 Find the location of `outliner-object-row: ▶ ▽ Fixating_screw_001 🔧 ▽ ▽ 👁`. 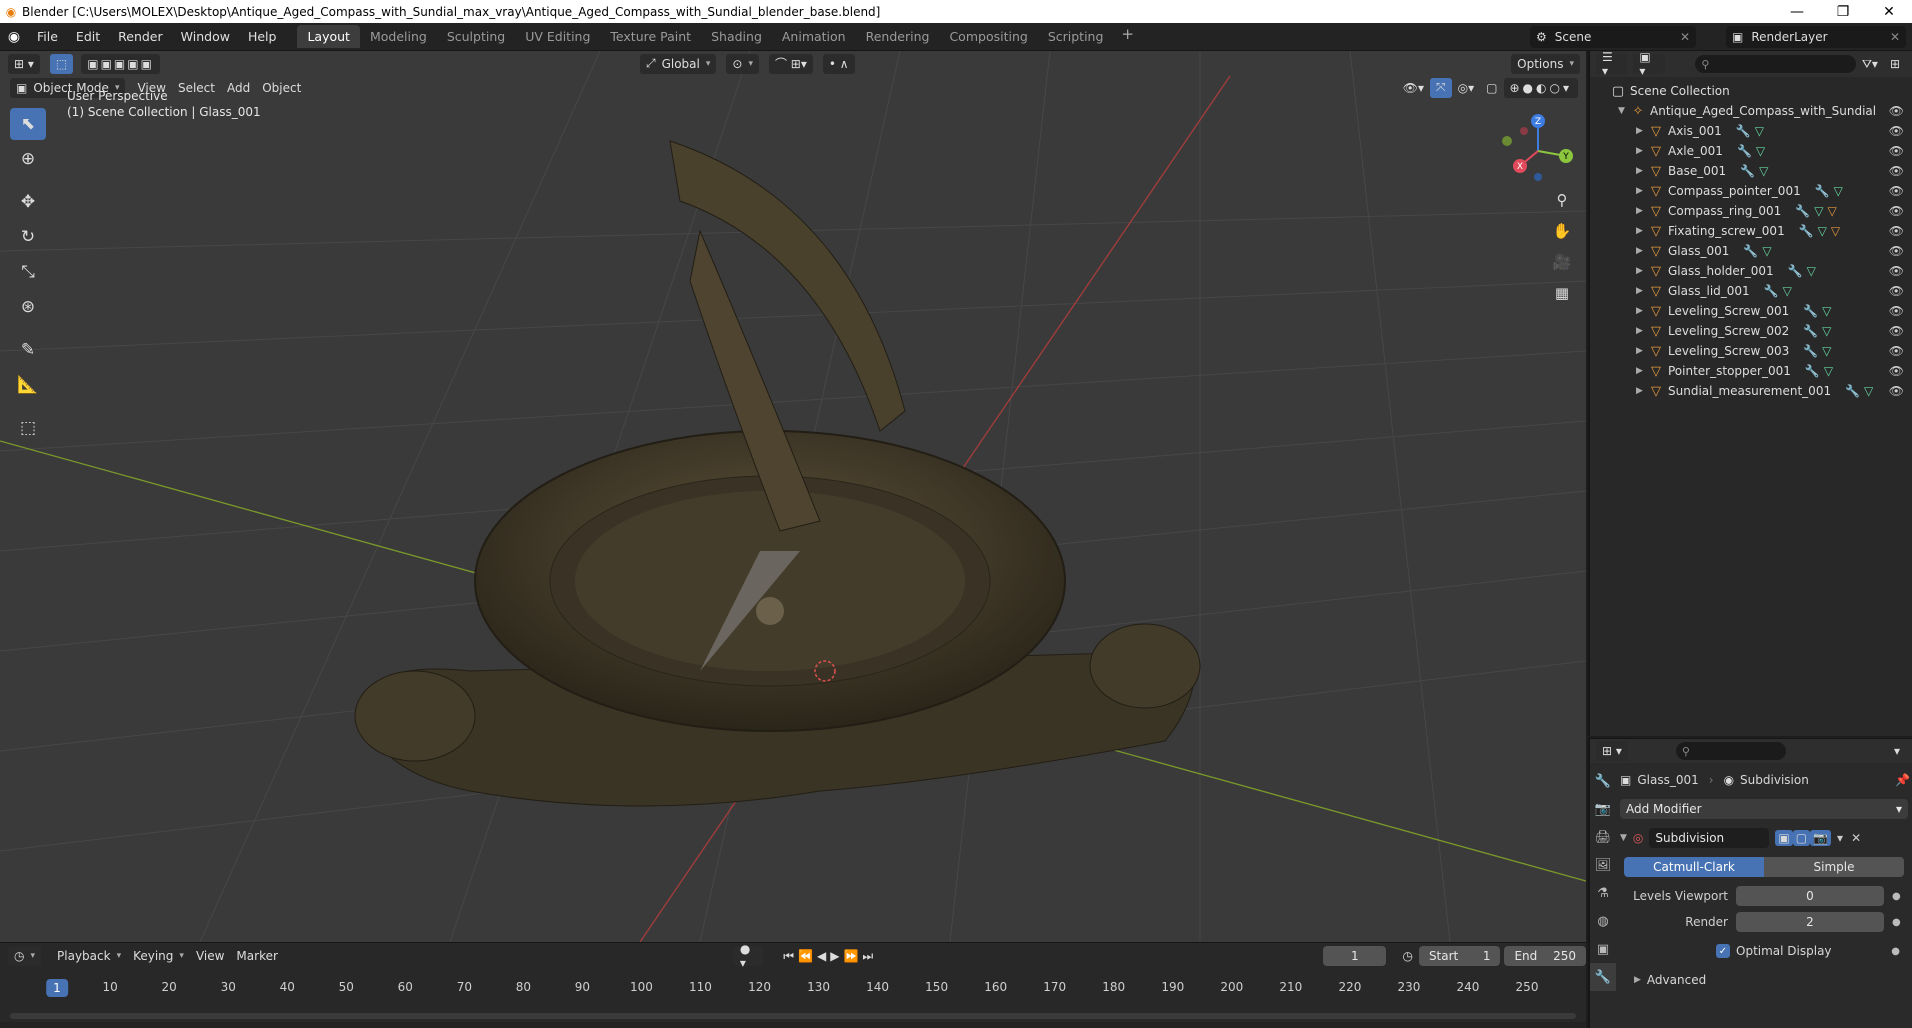

outliner-object-row: ▶ ▽ Fixating_screw_001 🔧 ▽ ▽ 👁 is located at coordinates (1751, 231).